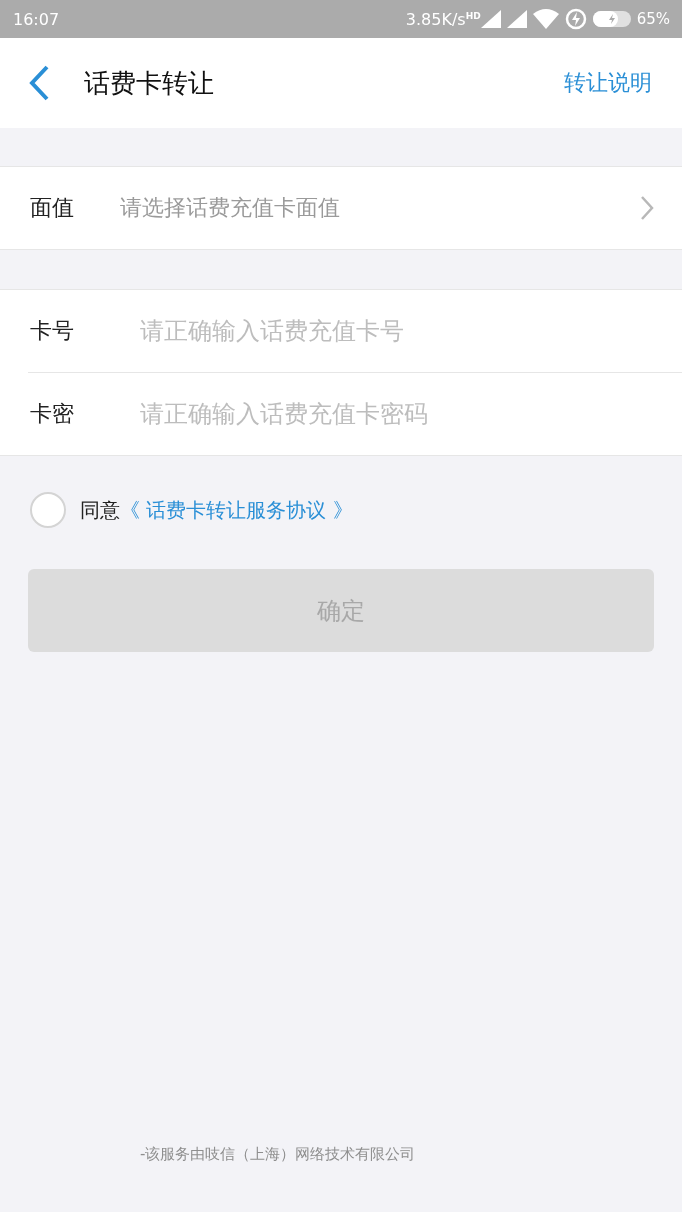 Image resolution: width=682 pixels, height=1212 pixels. Describe the element at coordinates (435, 19) in the screenshot. I see `network-speed: 3.85K/s` at that location.